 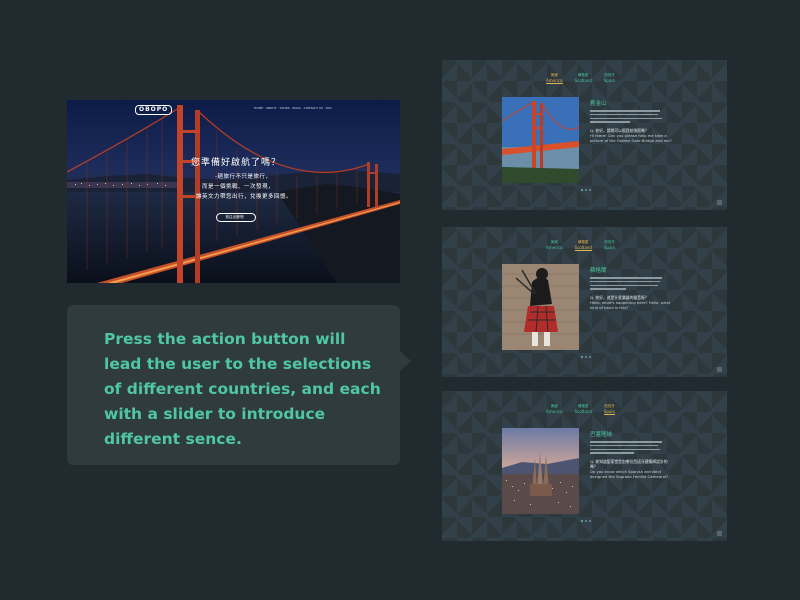 I want to click on hero-subtitle-line-2: 而是一個挑戰、一次發現，, so click(x=238, y=187).